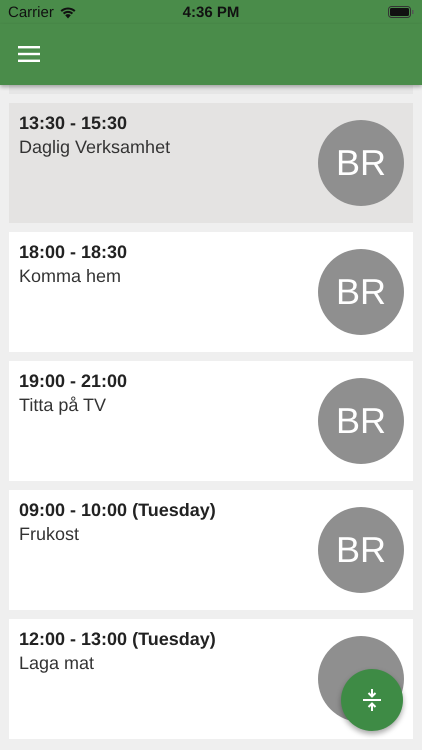 The image size is (422, 750). Describe the element at coordinates (31, 12) in the screenshot. I see `carrier-name: Carrier` at that location.